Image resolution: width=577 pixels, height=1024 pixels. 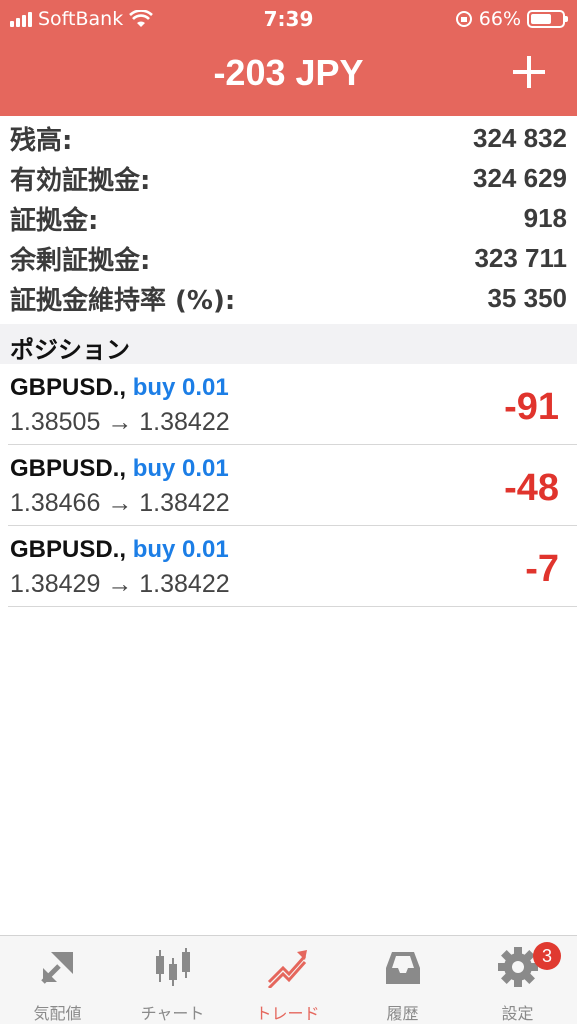 I want to click on add-order-button, so click(x=529, y=72).